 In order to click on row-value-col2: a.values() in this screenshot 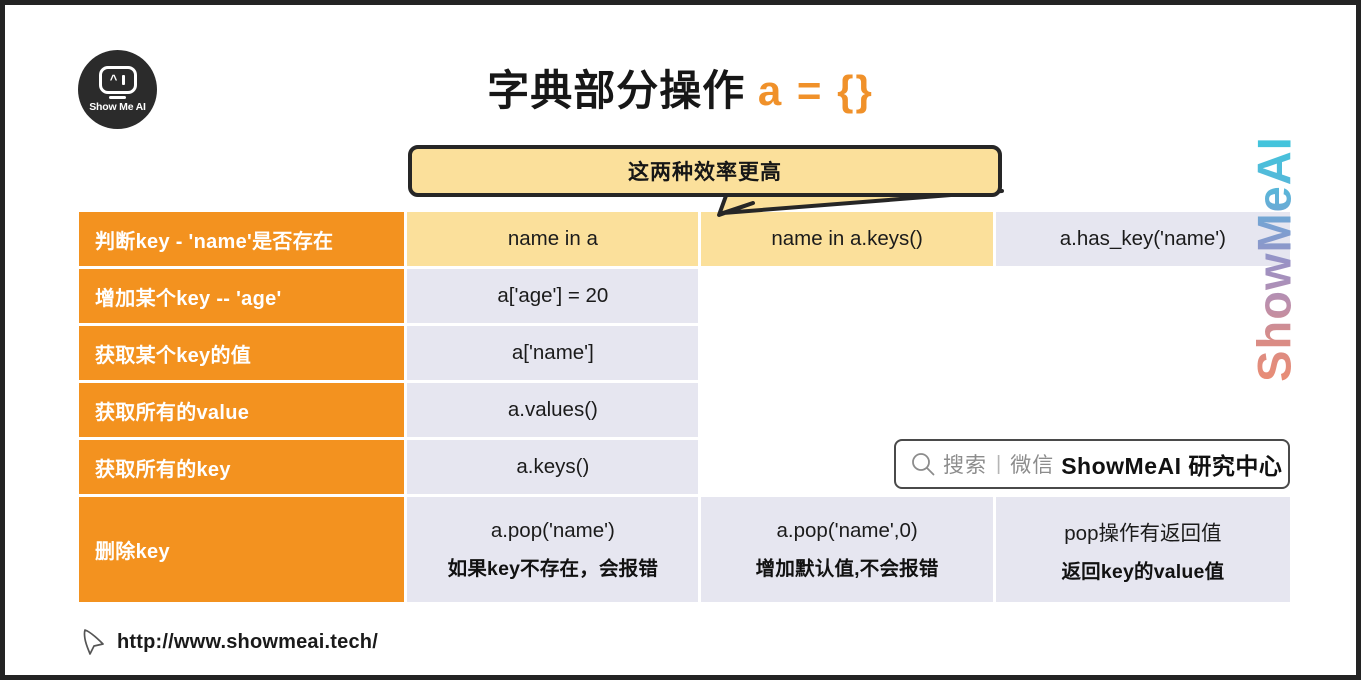, I will do `click(553, 410)`.